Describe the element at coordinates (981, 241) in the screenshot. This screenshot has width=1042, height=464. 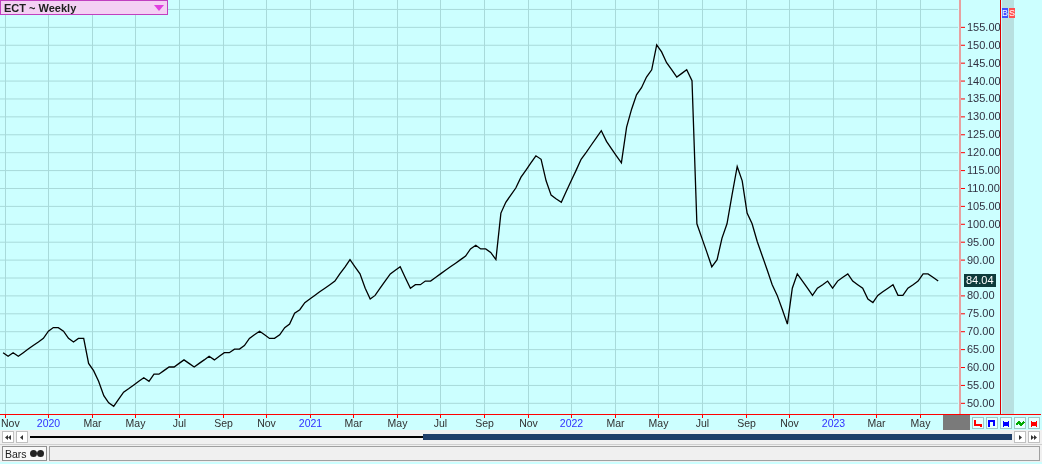
I see `price-label: 95.00` at that location.